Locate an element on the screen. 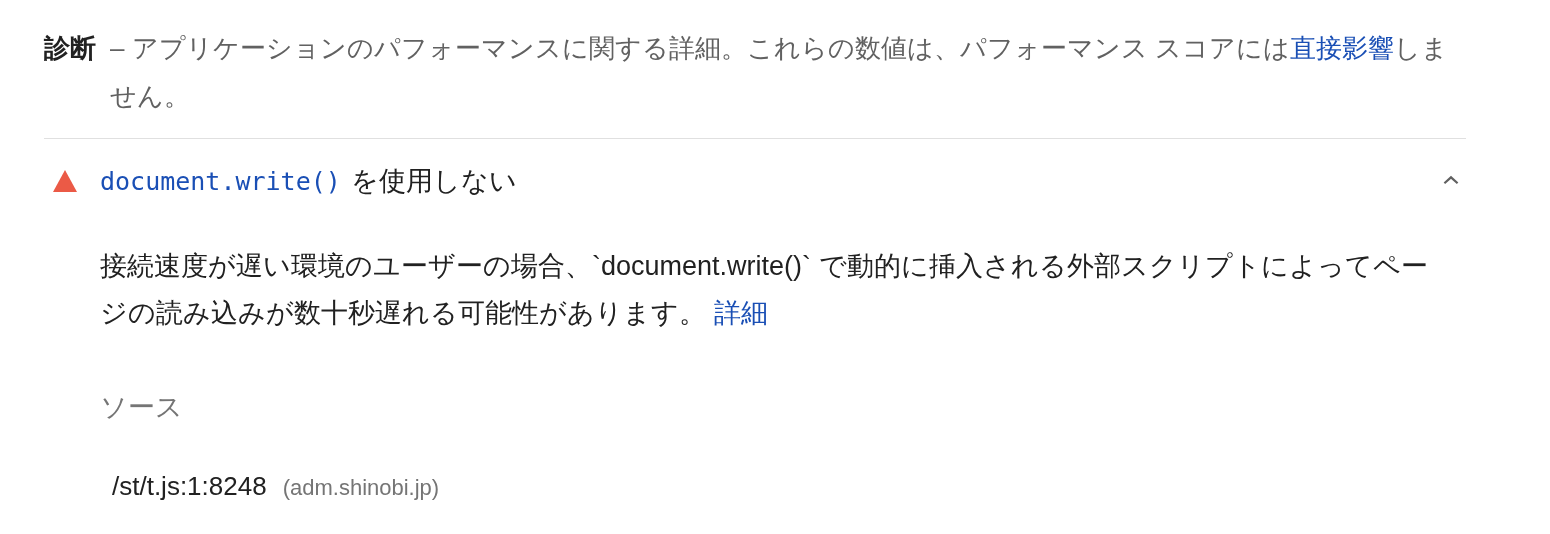  learn-more-link: 詳細 is located at coordinates (740, 313).